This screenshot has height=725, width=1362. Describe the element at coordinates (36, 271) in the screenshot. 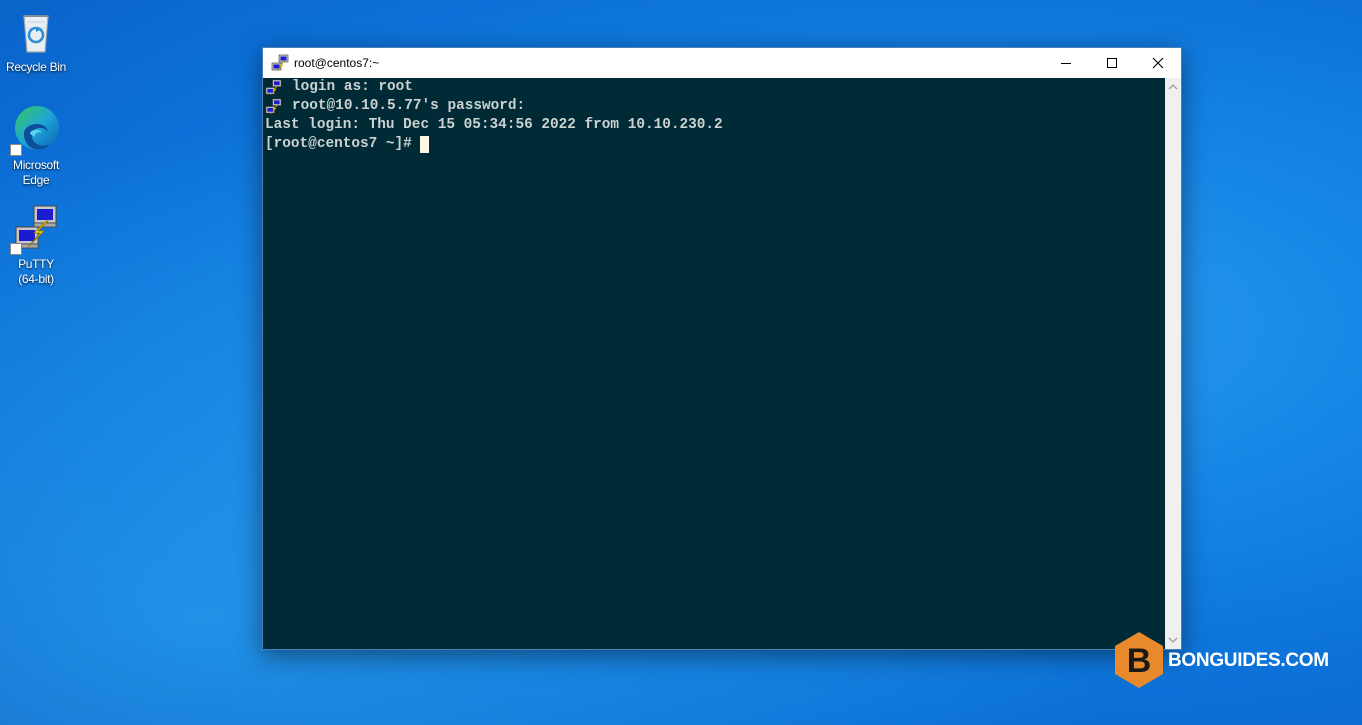

I see `desktop-icon-label: PuTTY (64-bit)` at that location.